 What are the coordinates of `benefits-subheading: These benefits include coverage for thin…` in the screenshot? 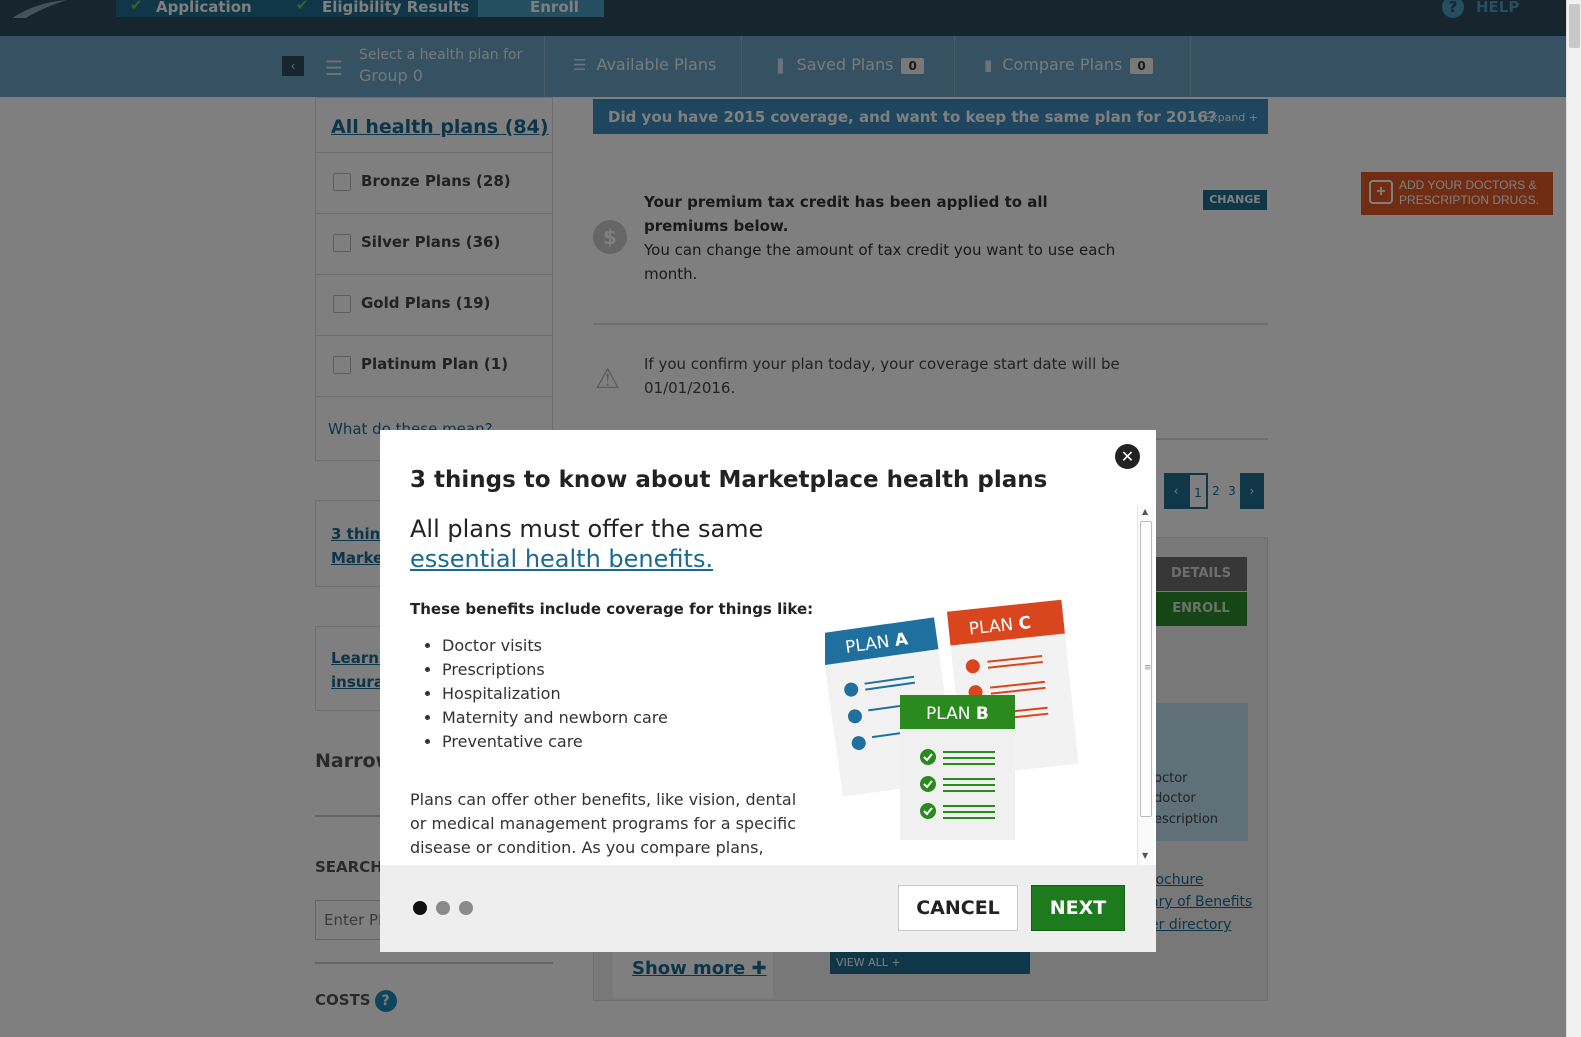 It's located at (612, 609).